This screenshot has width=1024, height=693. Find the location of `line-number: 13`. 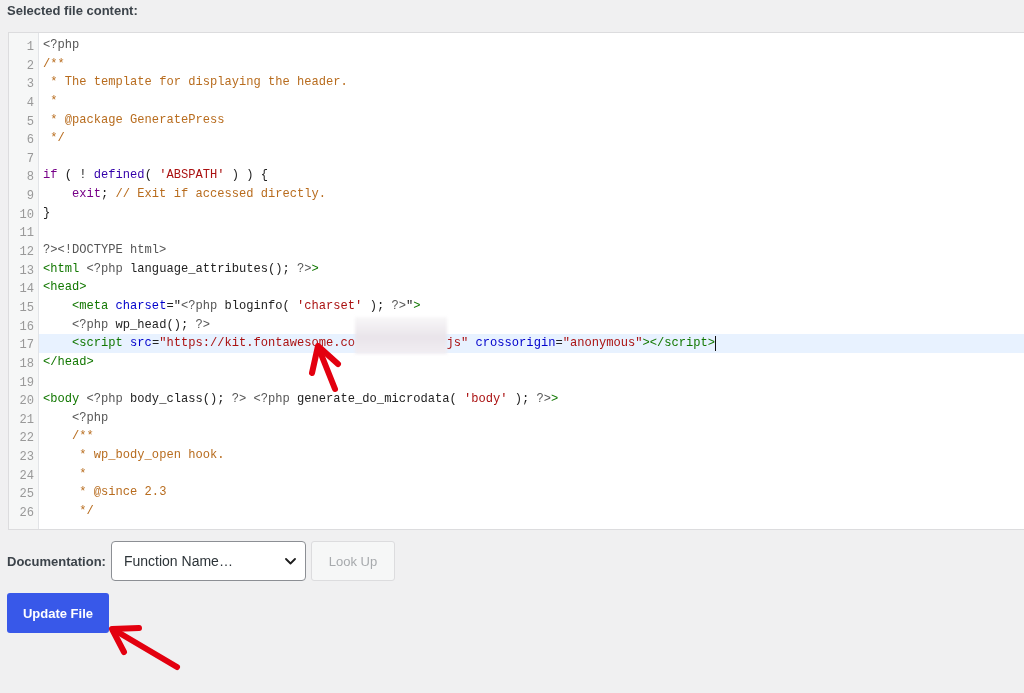

line-number: 13 is located at coordinates (26, 270).